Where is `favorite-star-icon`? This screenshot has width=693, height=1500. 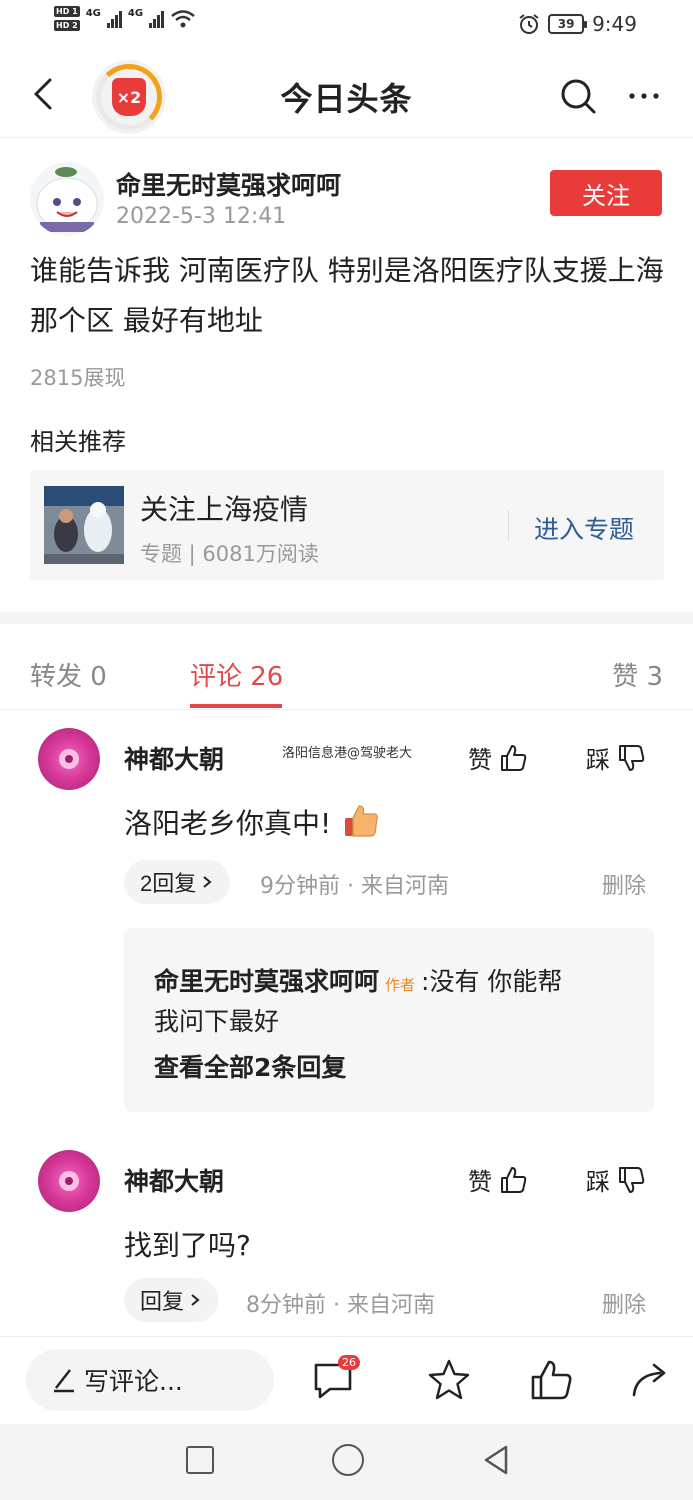
favorite-star-icon is located at coordinates (449, 1380).